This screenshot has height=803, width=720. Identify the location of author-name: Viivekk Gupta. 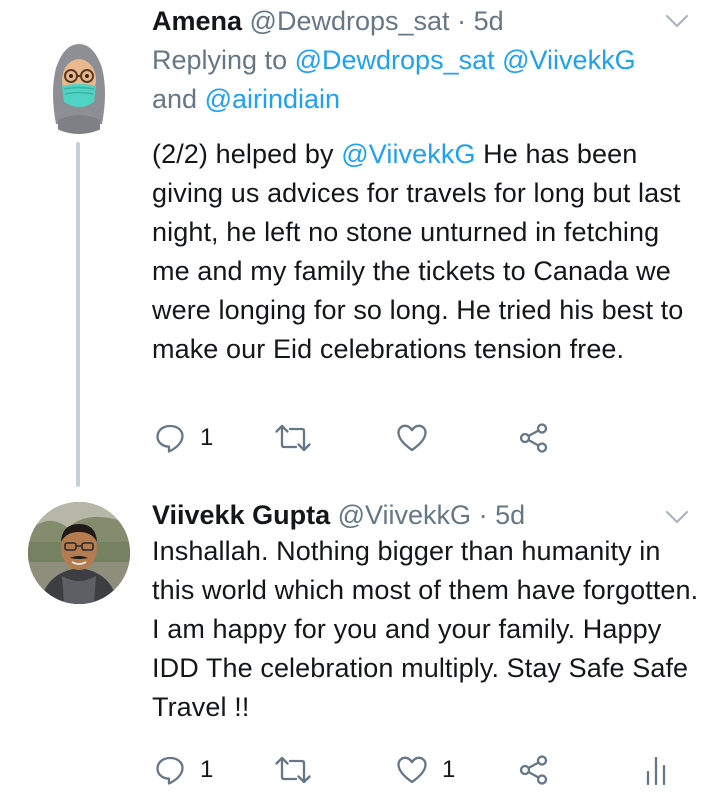
(241, 515).